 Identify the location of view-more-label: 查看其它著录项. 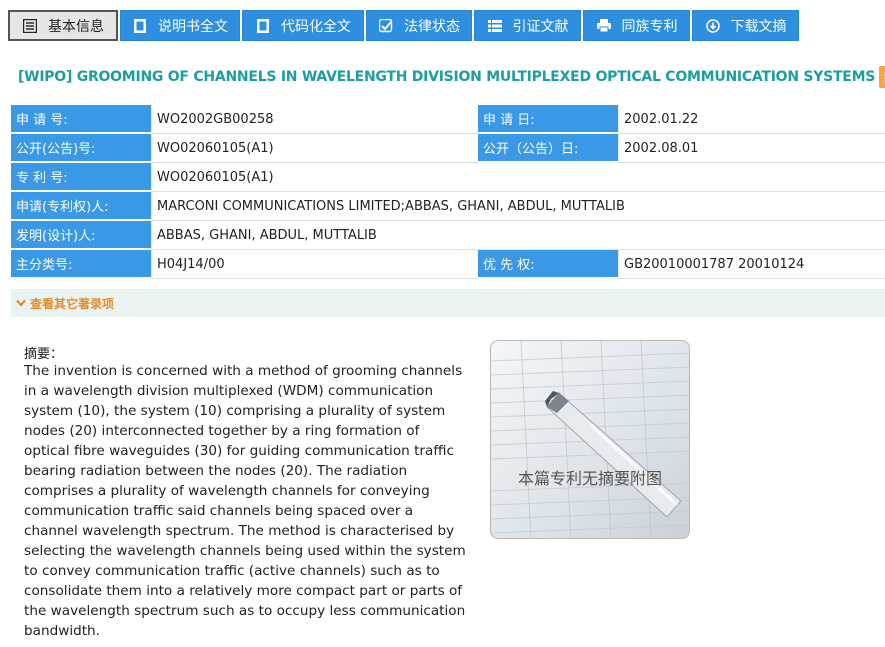
(72, 303).